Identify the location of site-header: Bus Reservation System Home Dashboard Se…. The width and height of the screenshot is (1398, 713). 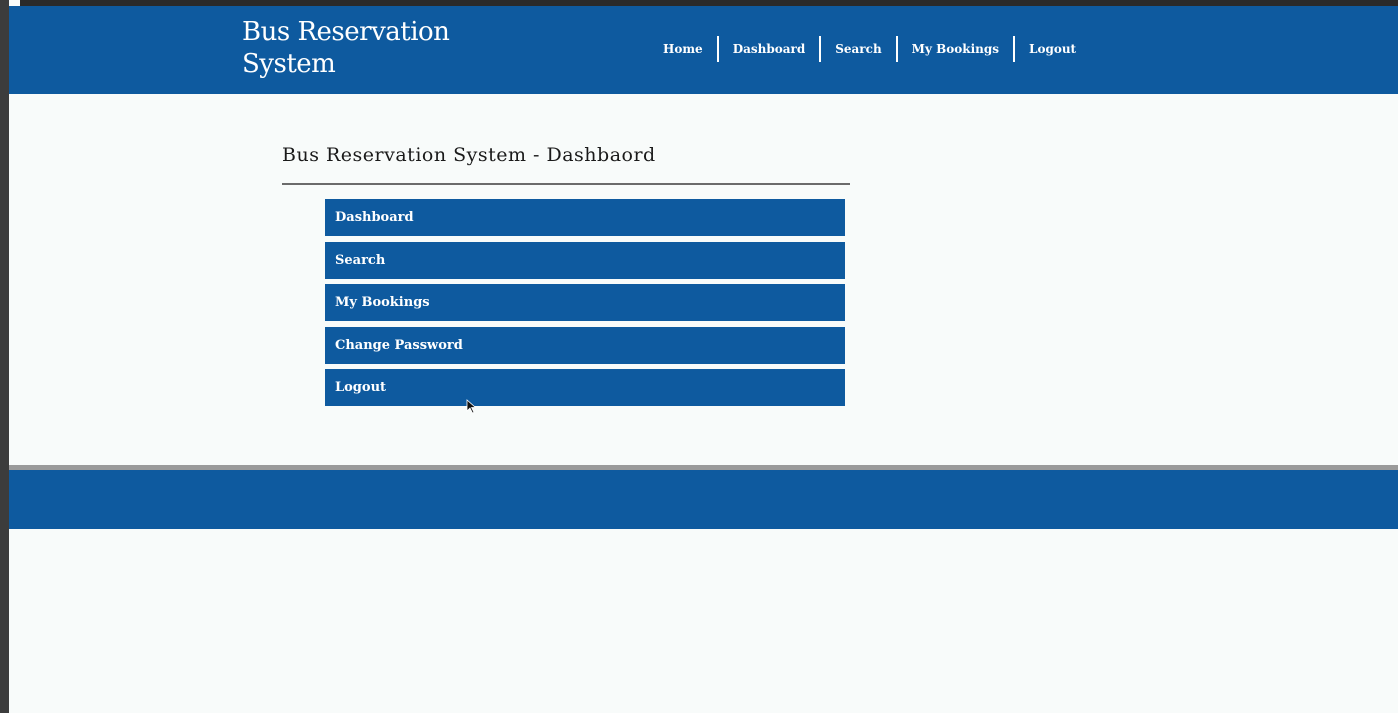
(703, 50).